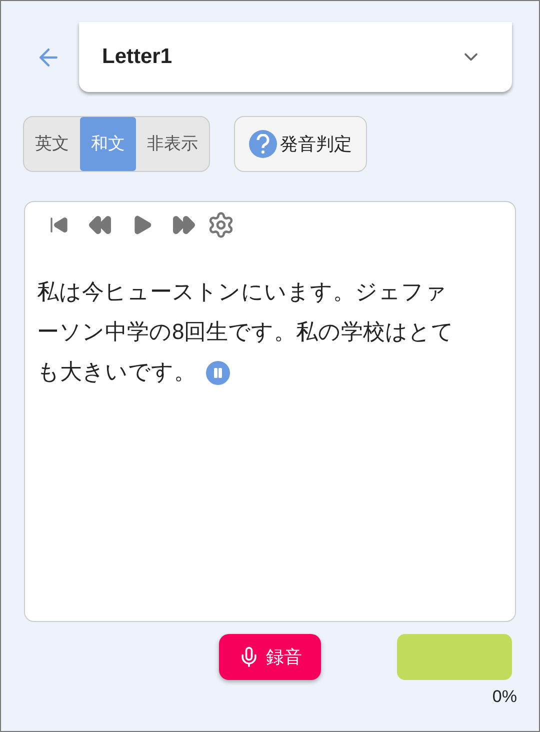 This screenshot has width=540, height=732. I want to click on fast-forward-icon, so click(184, 225).